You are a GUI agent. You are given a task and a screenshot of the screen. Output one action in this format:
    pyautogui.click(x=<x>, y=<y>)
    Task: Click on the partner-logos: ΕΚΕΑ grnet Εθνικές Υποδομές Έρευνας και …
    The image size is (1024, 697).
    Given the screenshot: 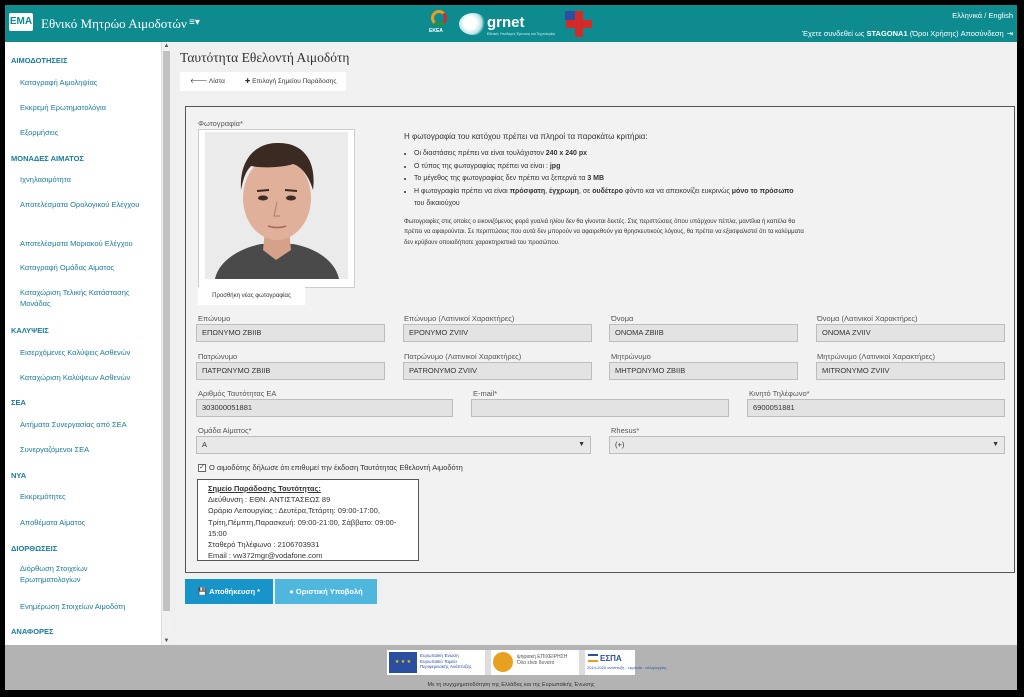 What is the action you would take?
    pyautogui.click(x=512, y=24)
    